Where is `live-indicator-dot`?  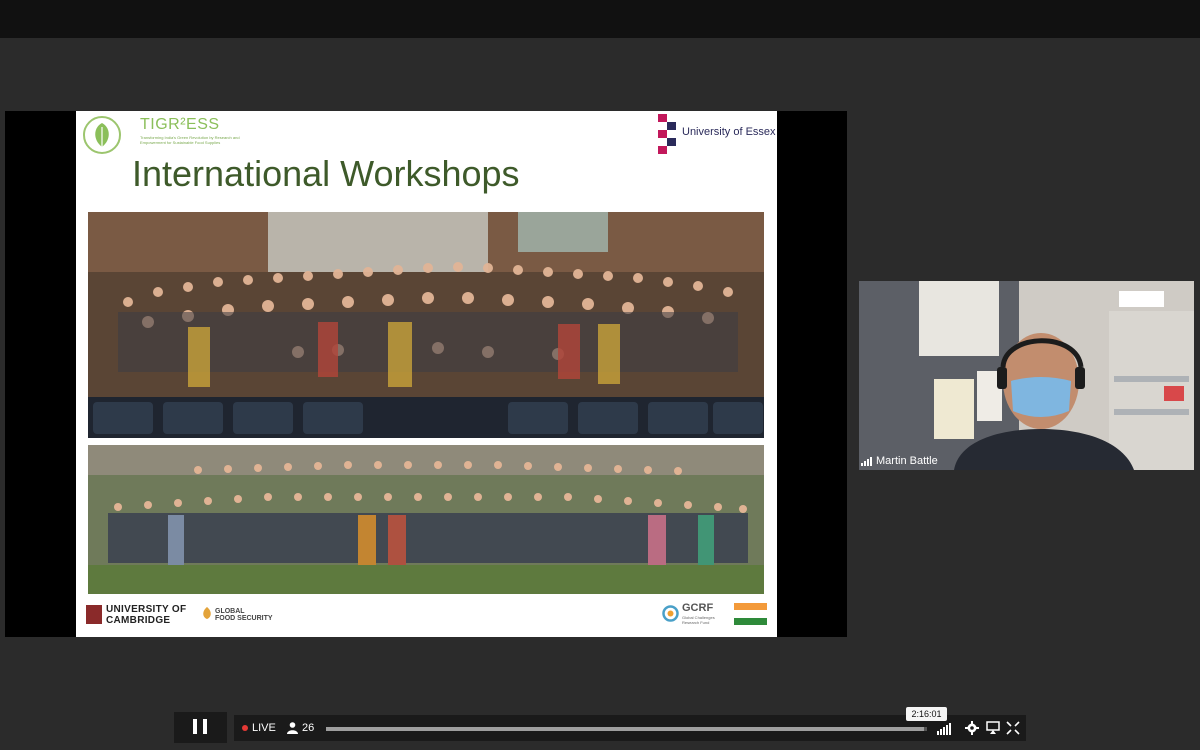
live-indicator-dot is located at coordinates (245, 728).